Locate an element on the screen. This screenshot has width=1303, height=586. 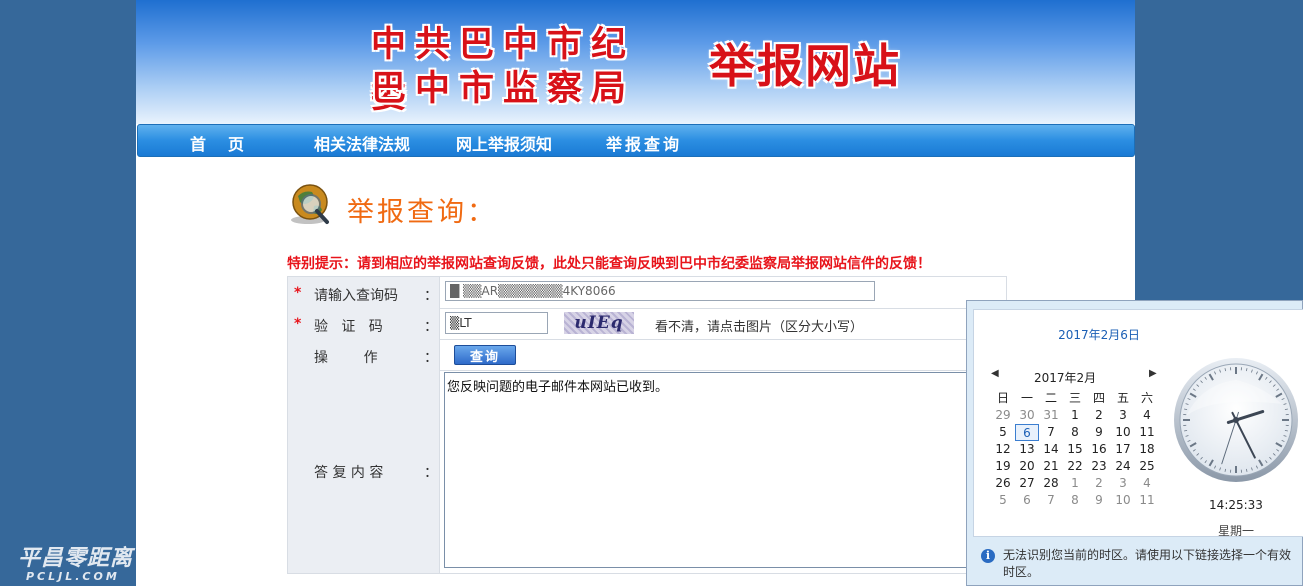
reply-label: 答 复 内 容 is located at coordinates (349, 473).